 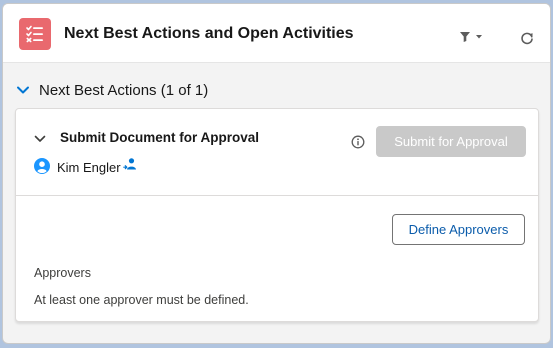 What do you see at coordinates (451, 141) in the screenshot?
I see `submit-for-approval-button: Submit for Approval` at bounding box center [451, 141].